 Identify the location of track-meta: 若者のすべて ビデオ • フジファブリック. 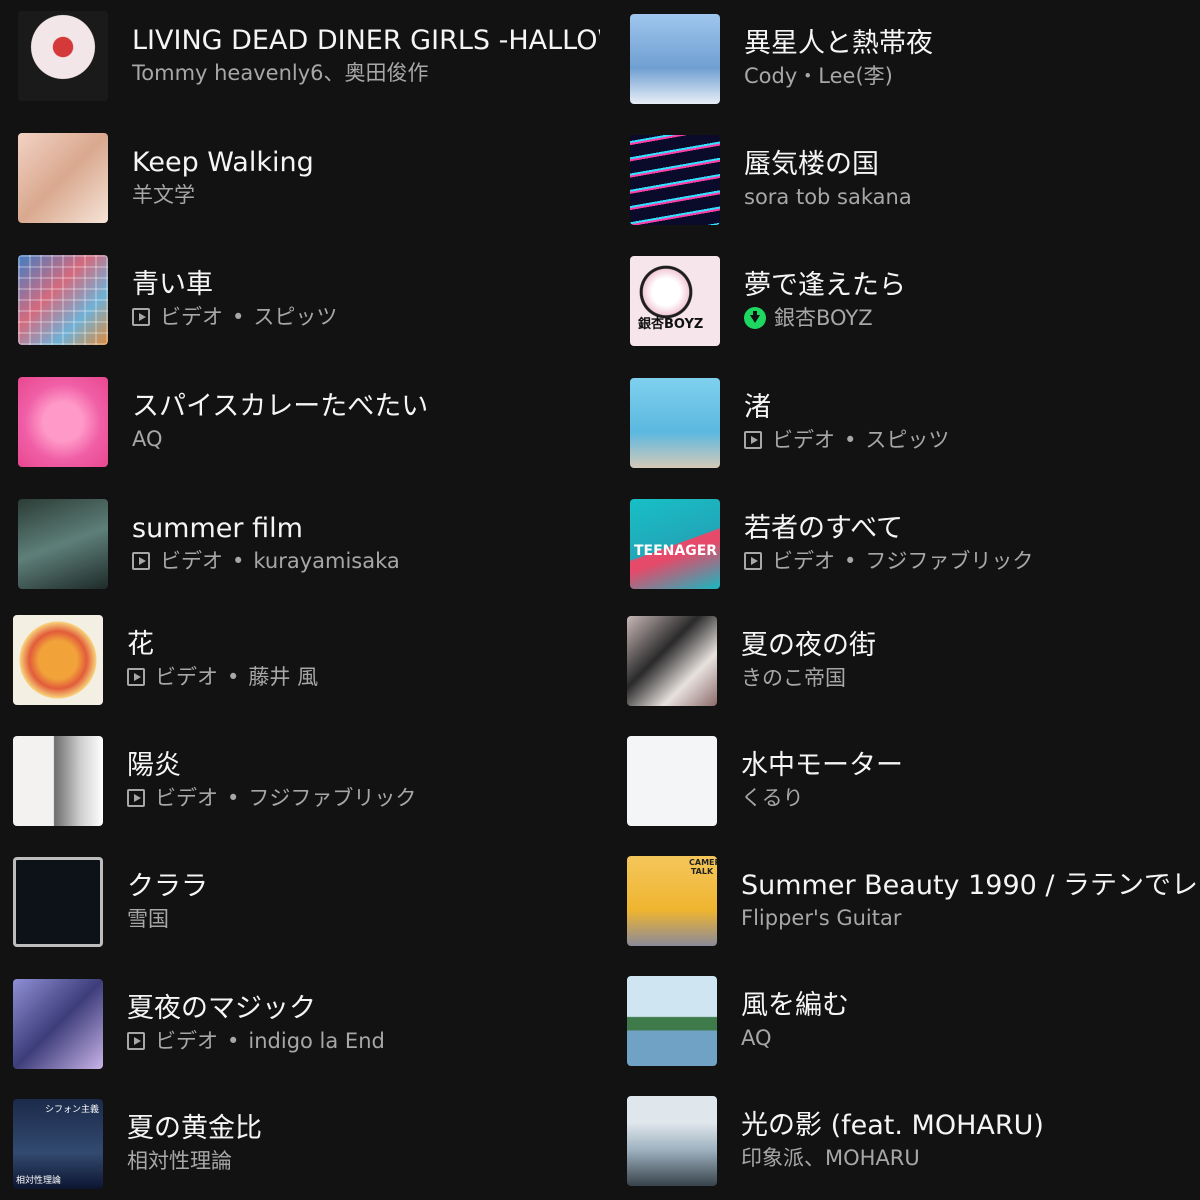
(972, 544).